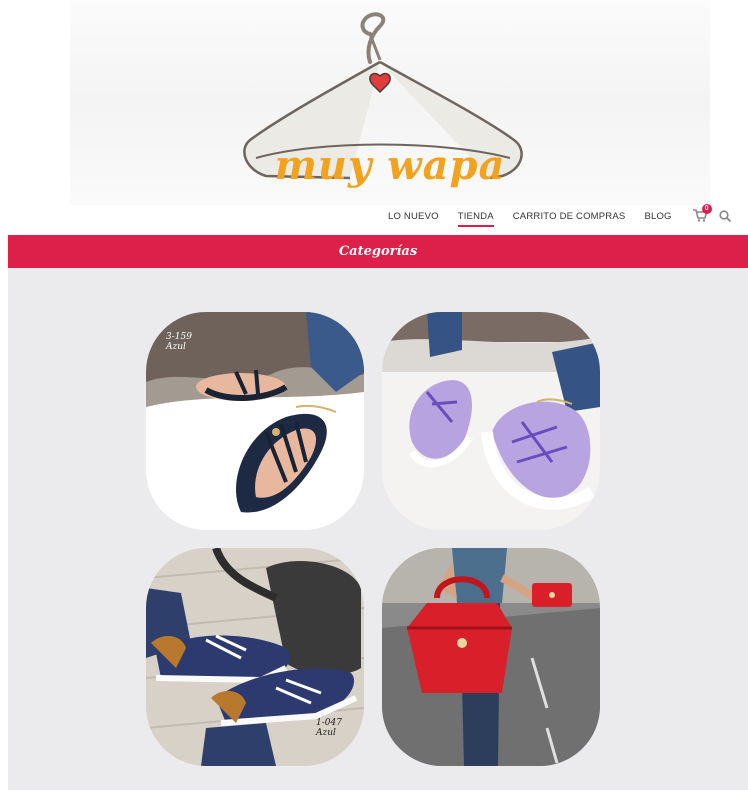 The image size is (748, 803). I want to click on red-handbag-image, so click(491, 657).